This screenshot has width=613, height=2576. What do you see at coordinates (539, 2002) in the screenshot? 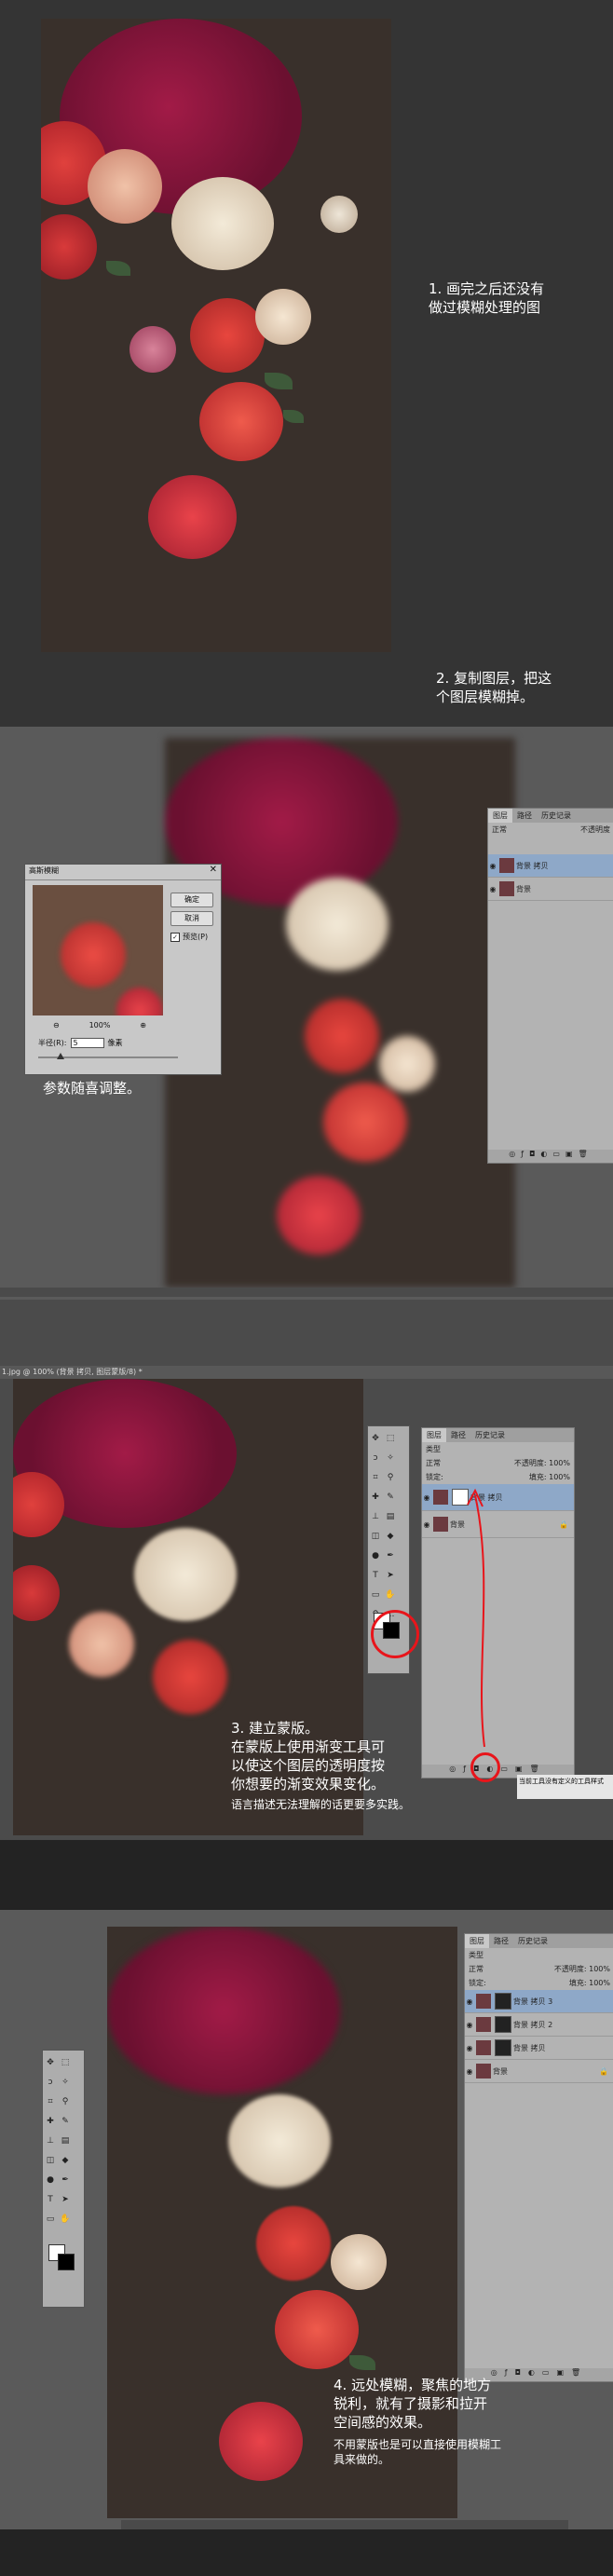
I see `layer-row: ◉ 背景 拷贝 3` at bounding box center [539, 2002].